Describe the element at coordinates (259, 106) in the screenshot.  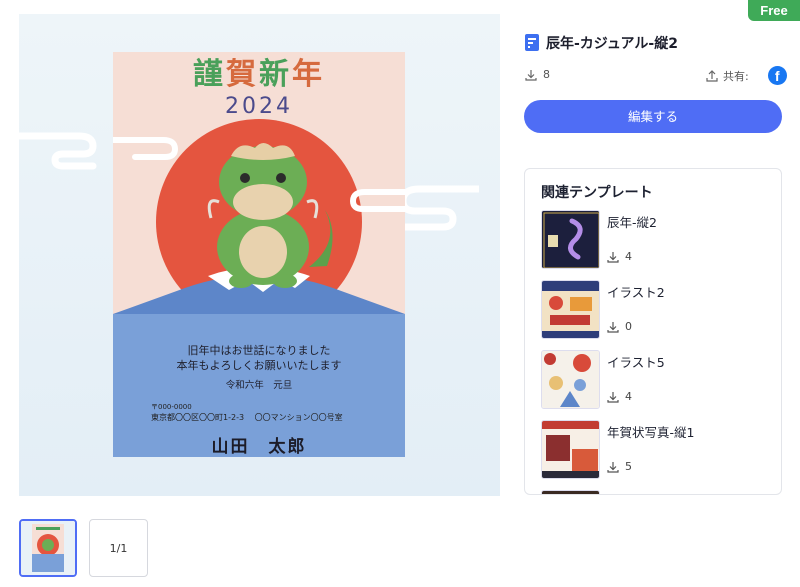
I see `card-year: 2024` at that location.